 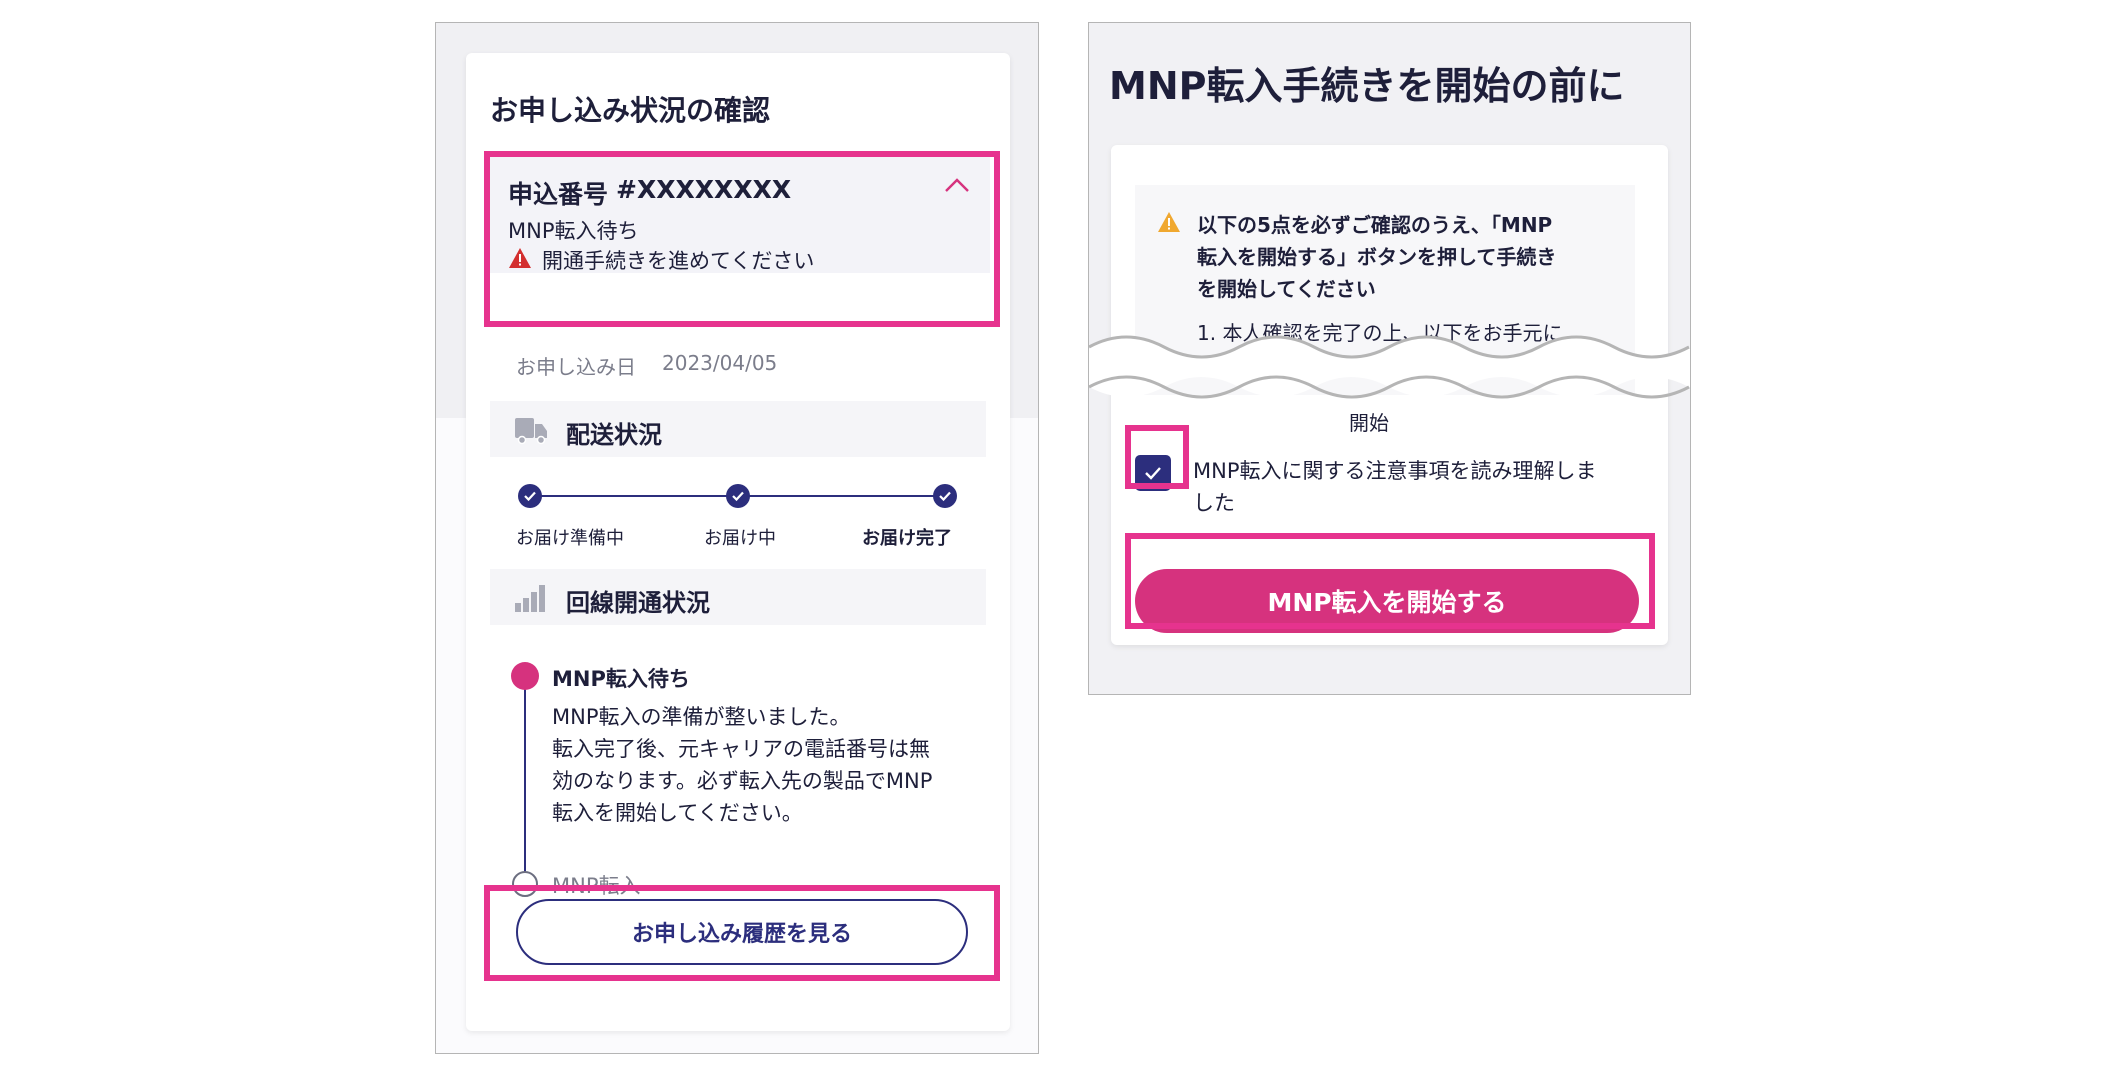 What do you see at coordinates (742, 781) in the screenshot?
I see `current-step-desc-3: 効のなります。必ず転入先の製品でMNP` at bounding box center [742, 781].